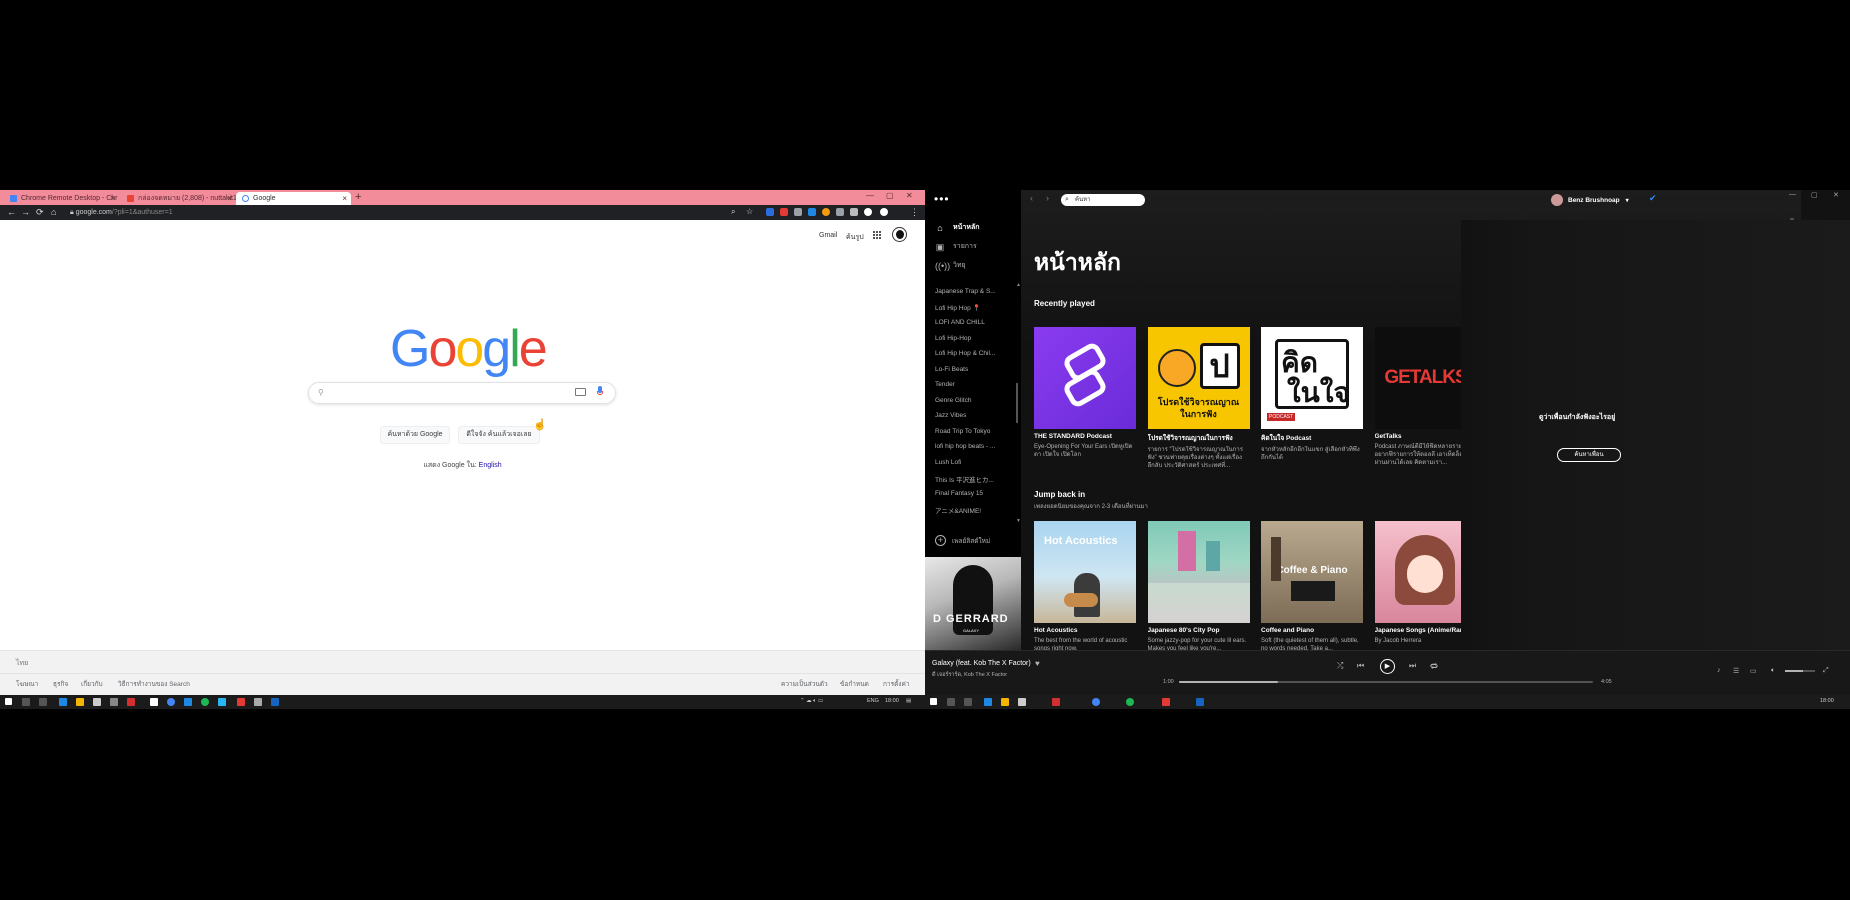 Image resolution: width=1850 pixels, height=900 pixels. What do you see at coordinates (770, 212) in the screenshot?
I see `extension-shield-icon` at bounding box center [770, 212].